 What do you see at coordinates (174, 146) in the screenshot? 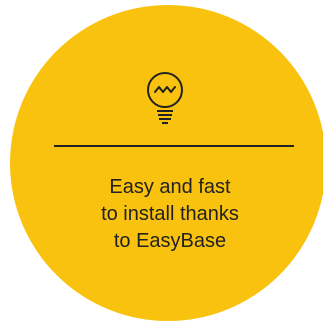
I see `divider-line` at bounding box center [174, 146].